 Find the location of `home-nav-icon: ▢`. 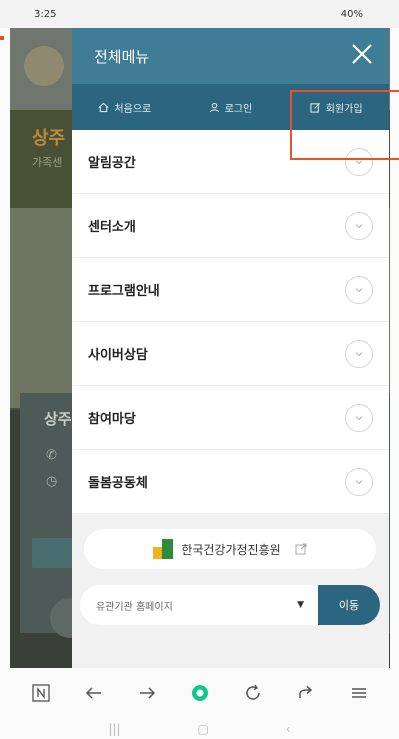

home-nav-icon: ▢ is located at coordinates (202, 729).